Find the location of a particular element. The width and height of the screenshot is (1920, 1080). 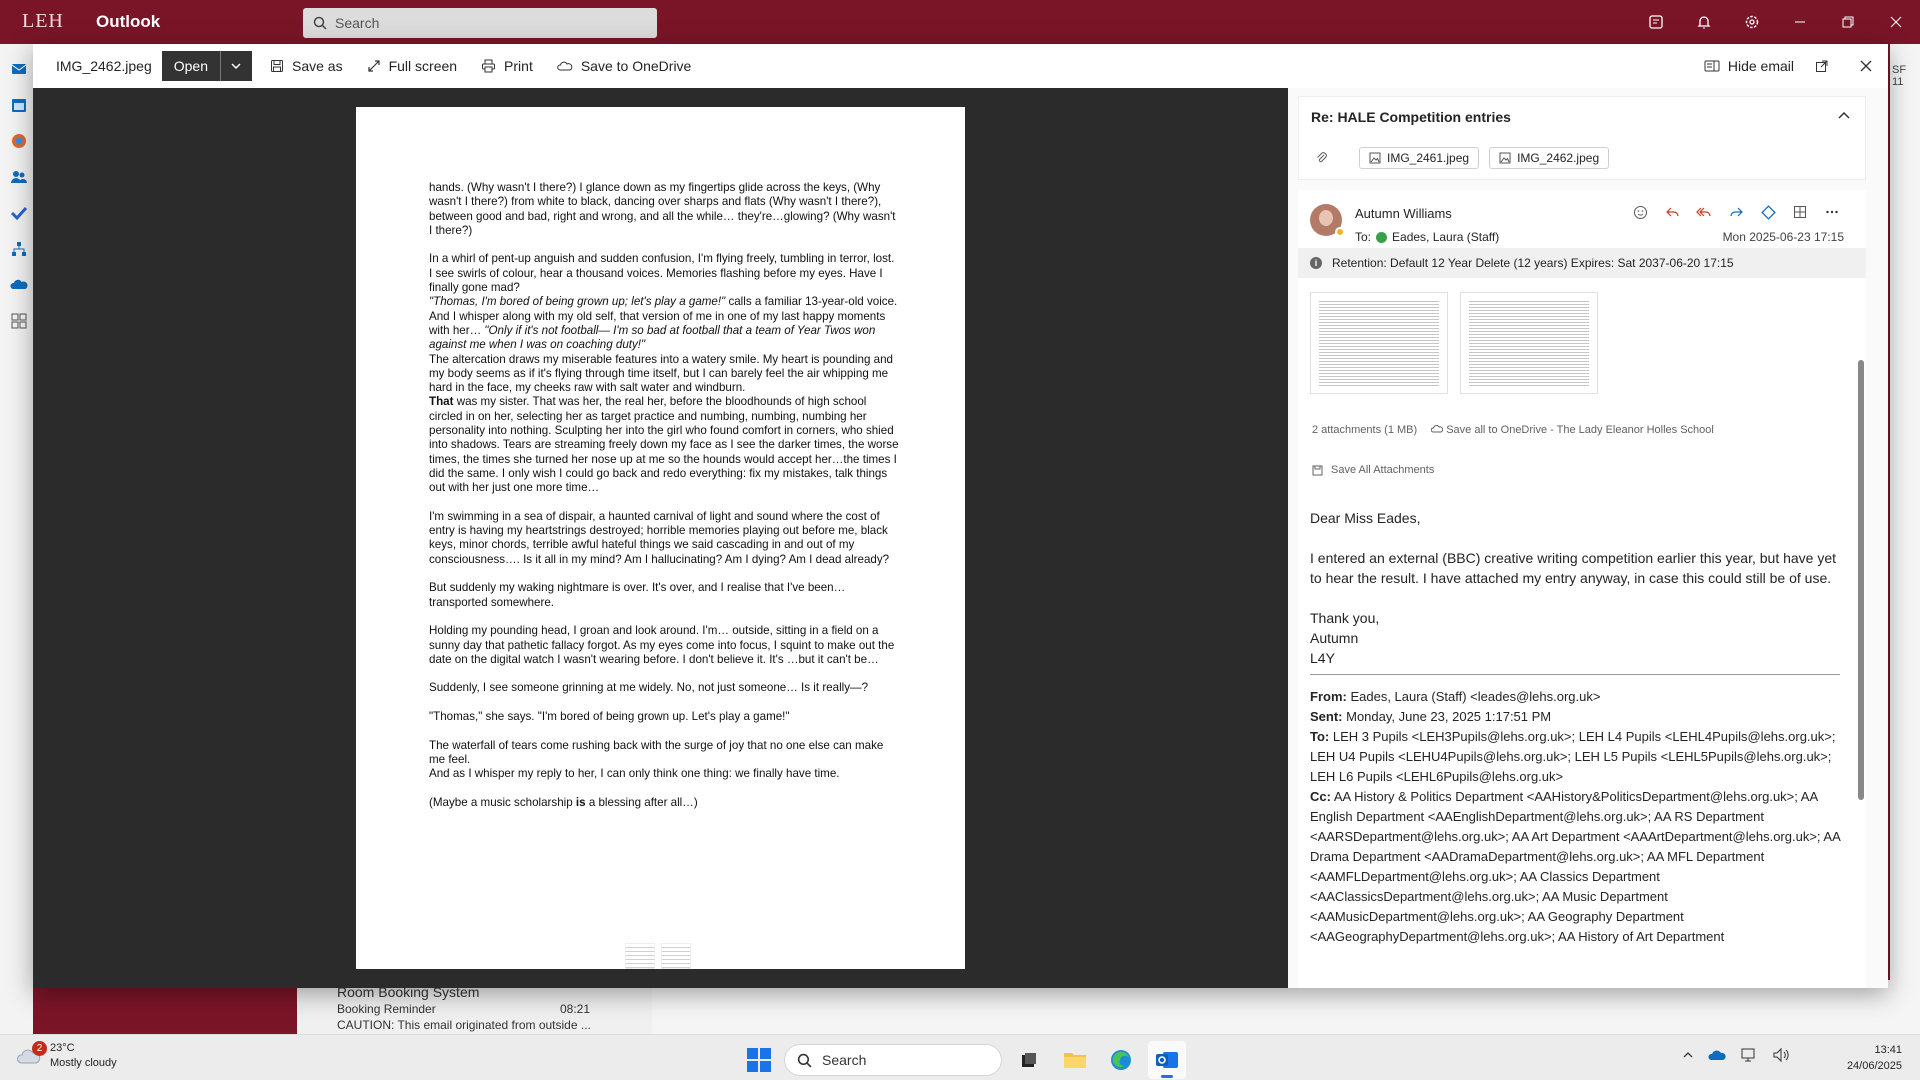

top-right-icons is located at coordinates (1776, 22).